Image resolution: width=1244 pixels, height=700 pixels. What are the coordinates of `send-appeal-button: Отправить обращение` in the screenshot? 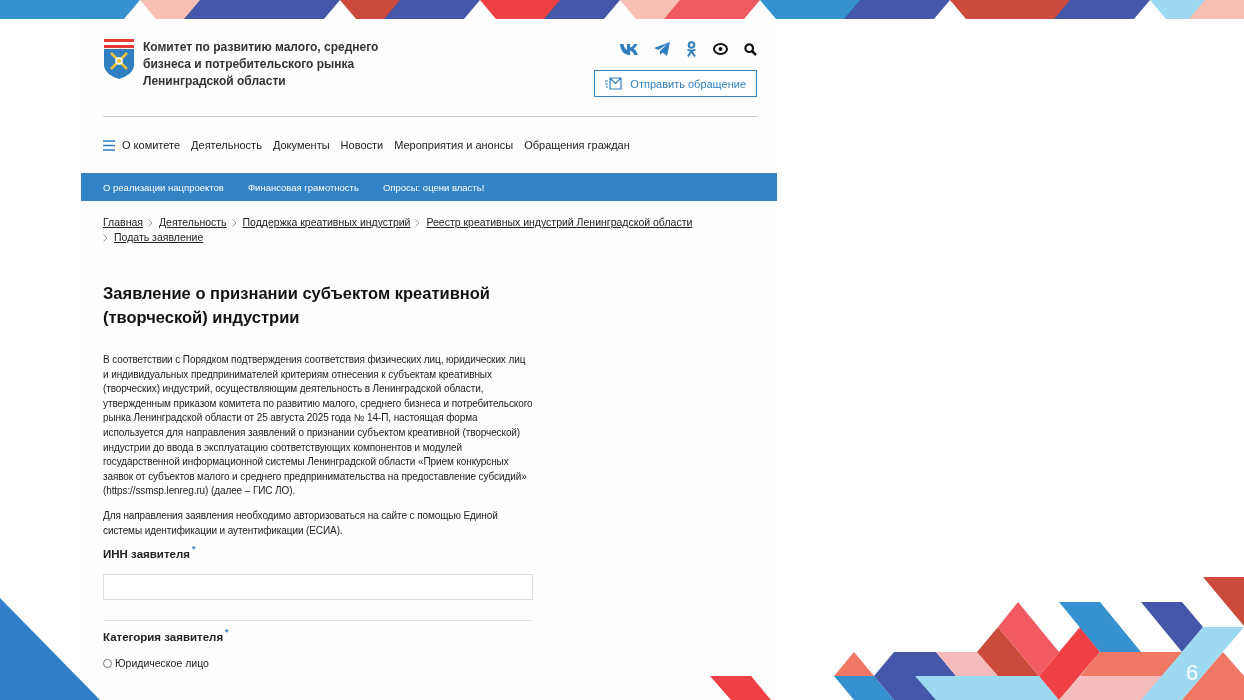 It's located at (675, 83).